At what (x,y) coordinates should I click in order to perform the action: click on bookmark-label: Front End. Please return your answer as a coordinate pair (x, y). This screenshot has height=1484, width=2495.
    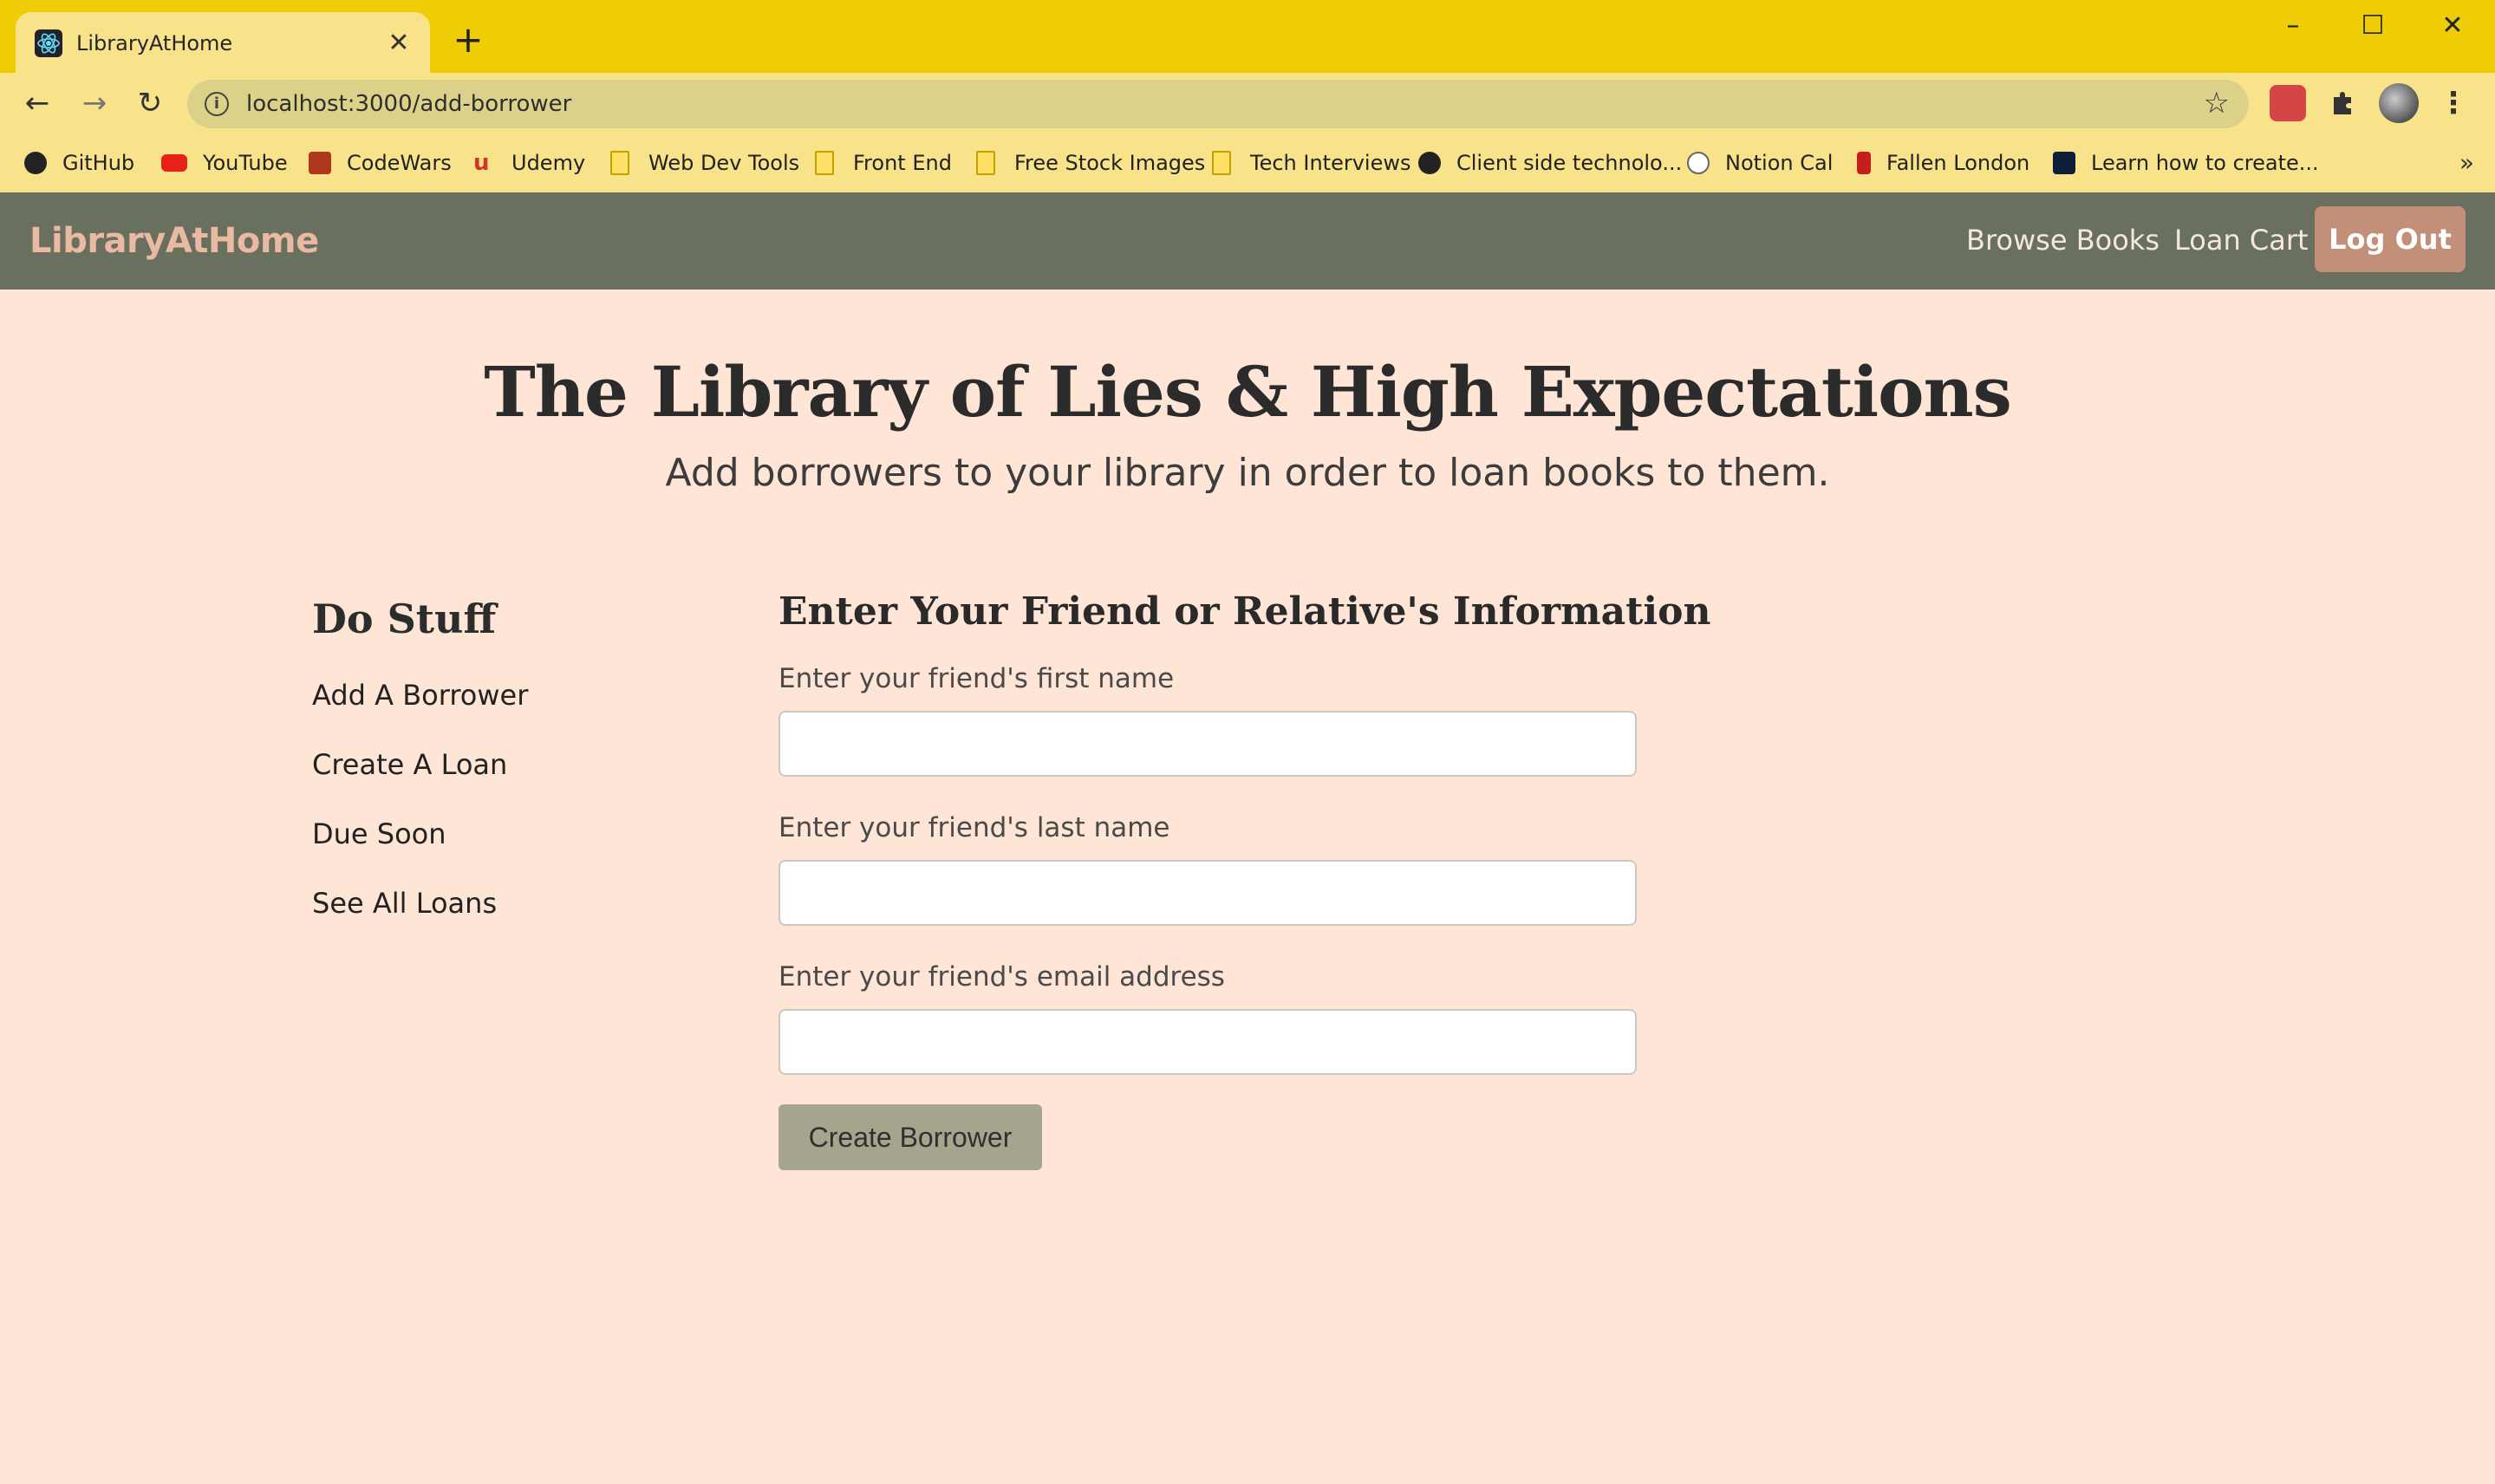
    Looking at the image, I should click on (902, 163).